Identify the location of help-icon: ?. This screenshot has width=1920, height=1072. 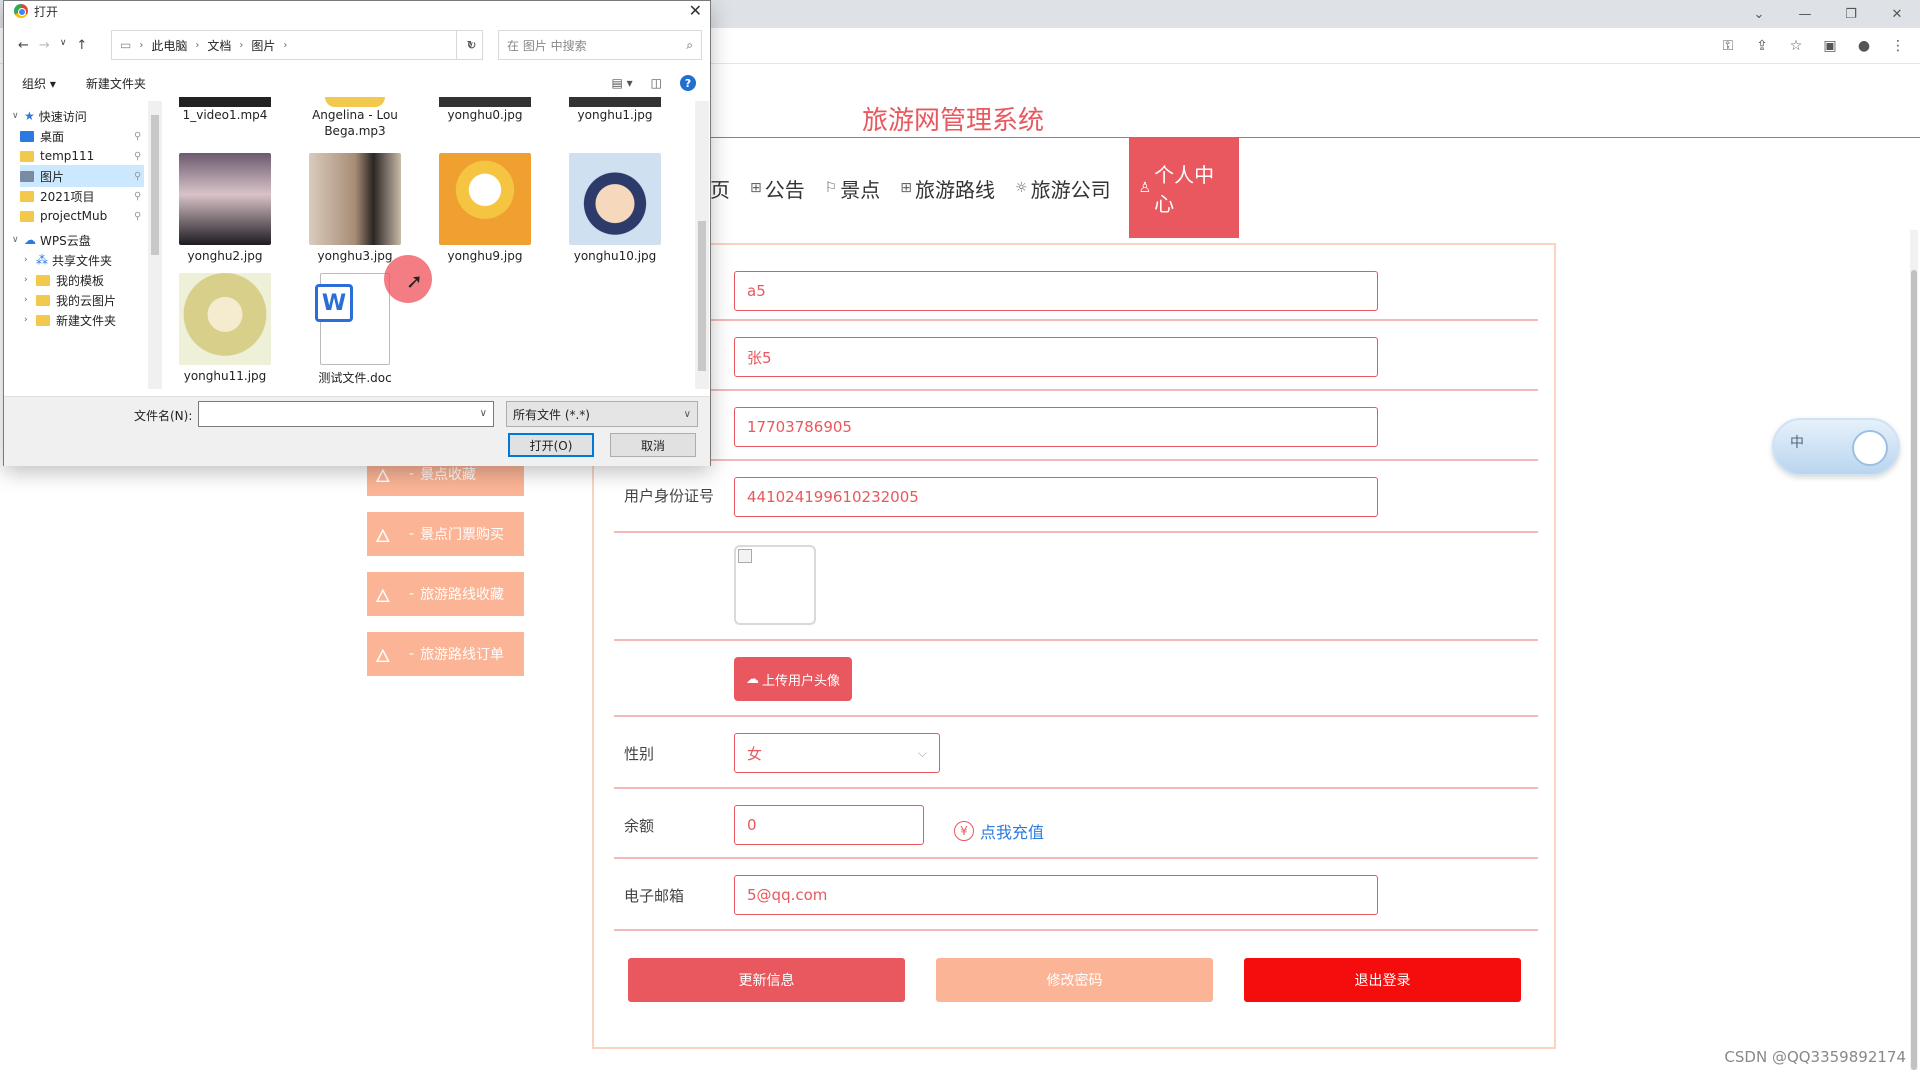
(688, 83).